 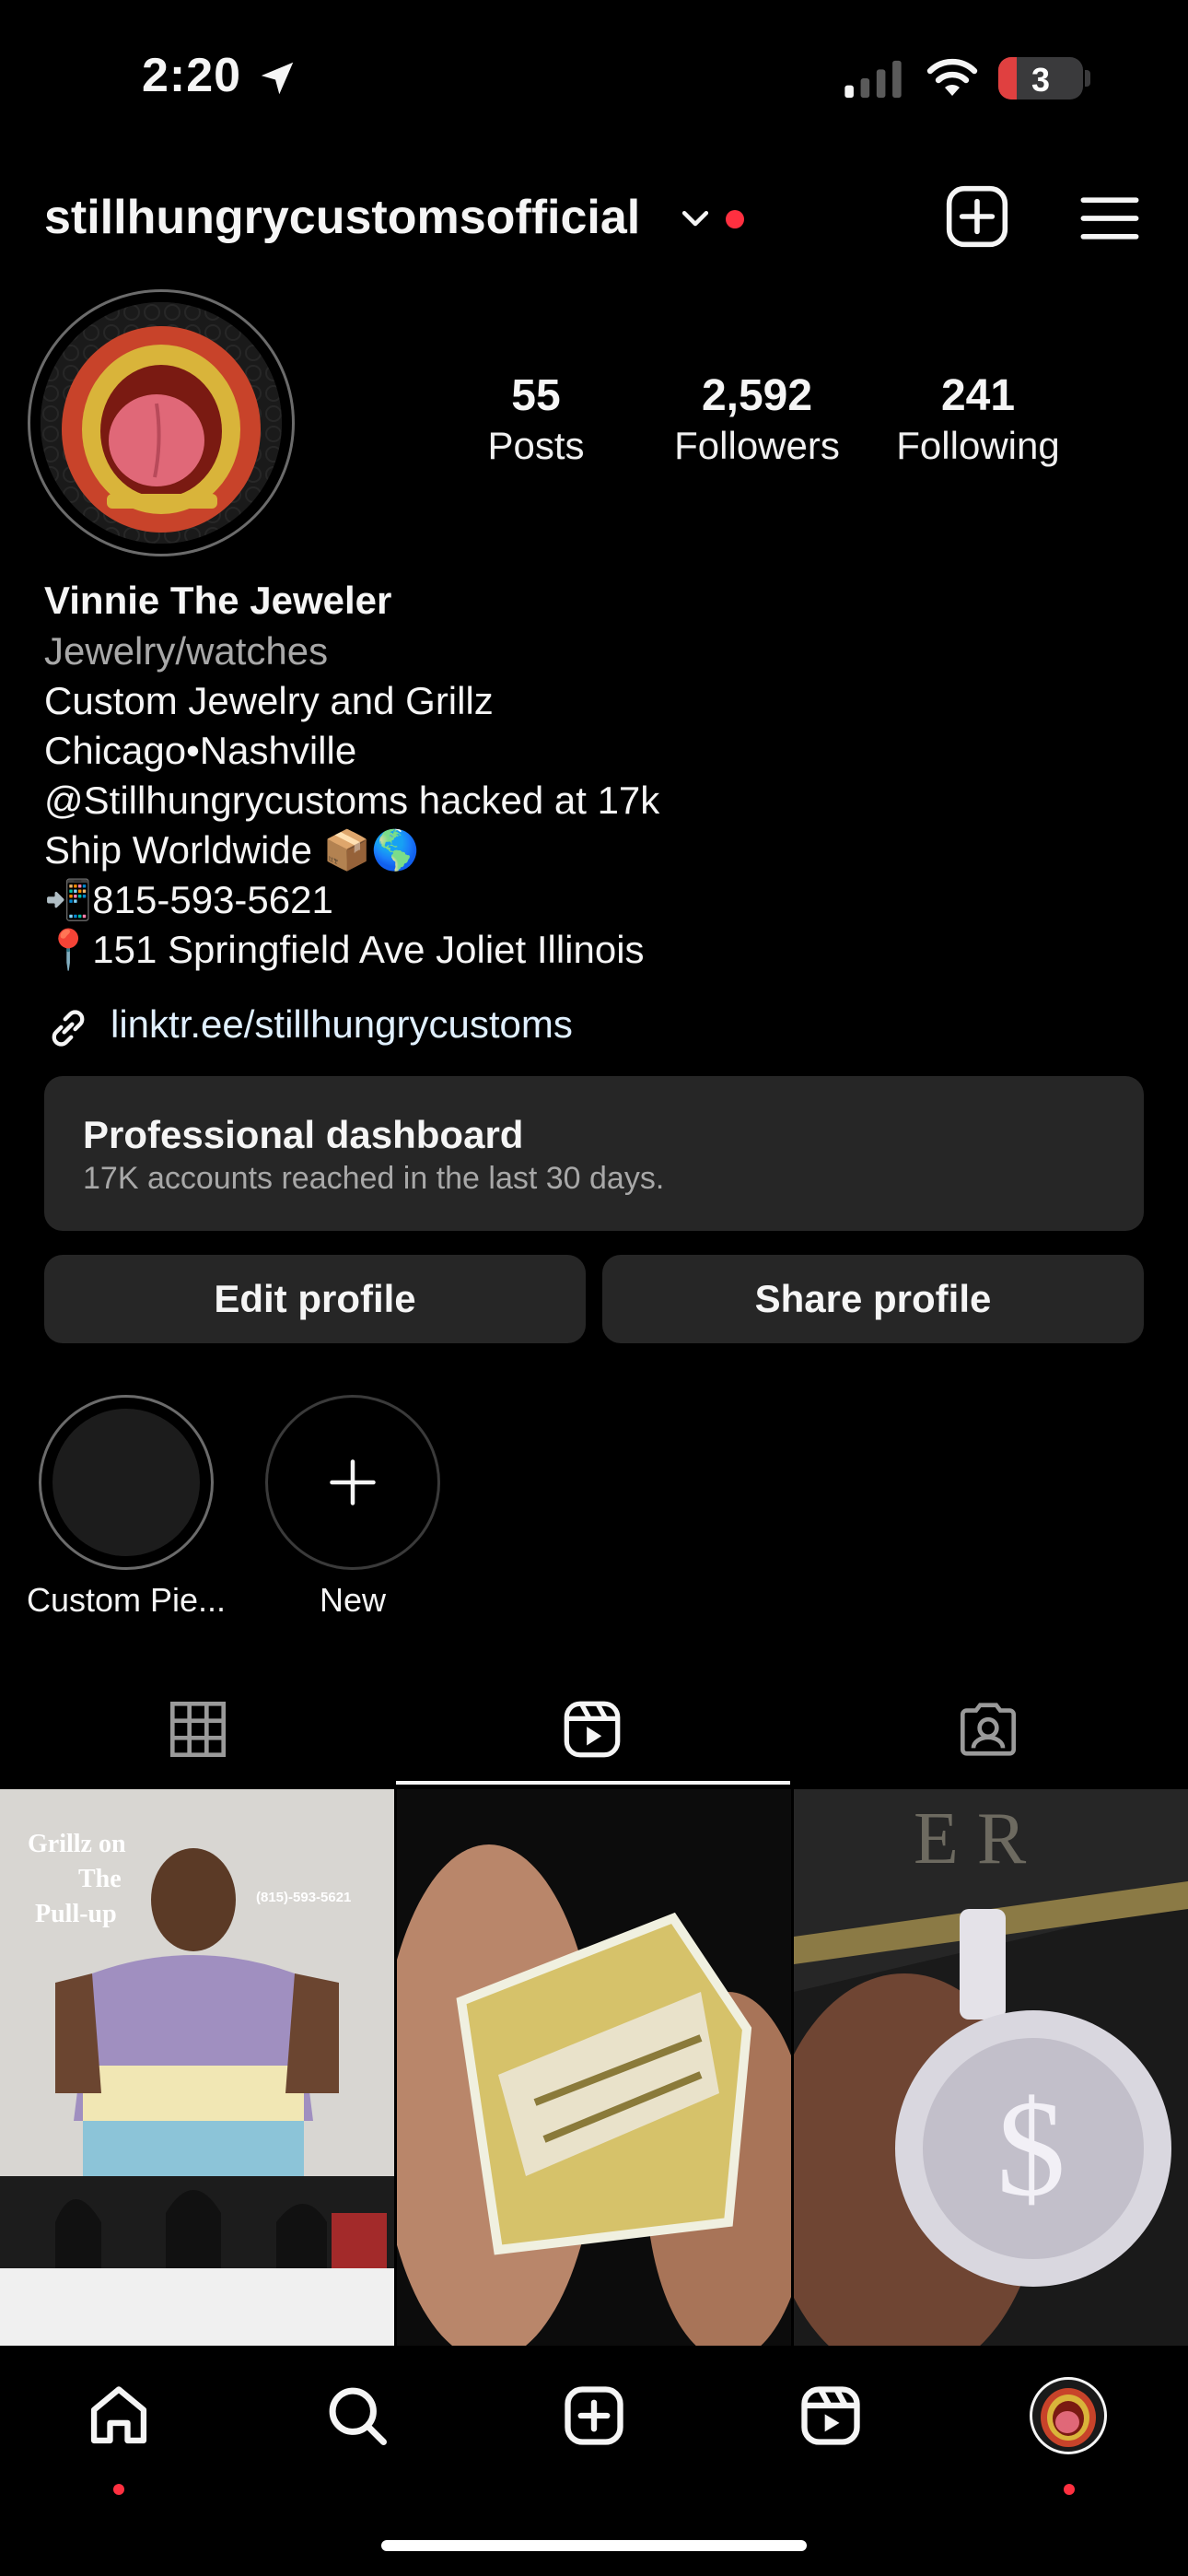 I want to click on stat-following-label: Following, so click(x=978, y=445).